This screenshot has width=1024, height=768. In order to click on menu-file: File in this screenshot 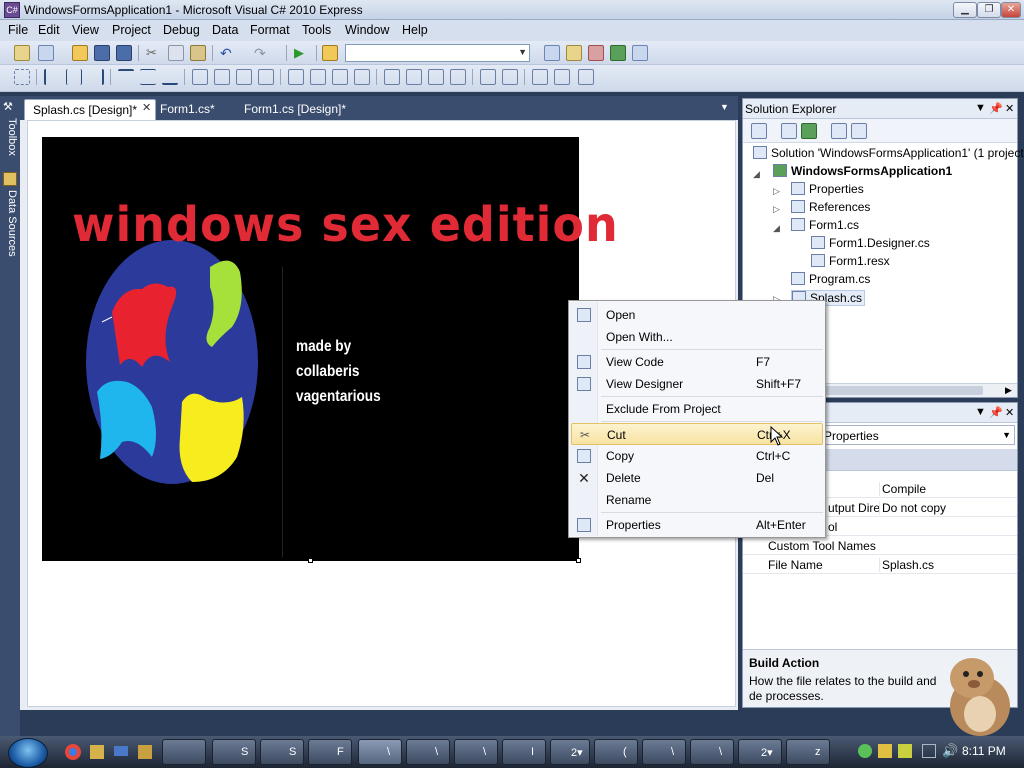, I will do `click(18, 30)`.